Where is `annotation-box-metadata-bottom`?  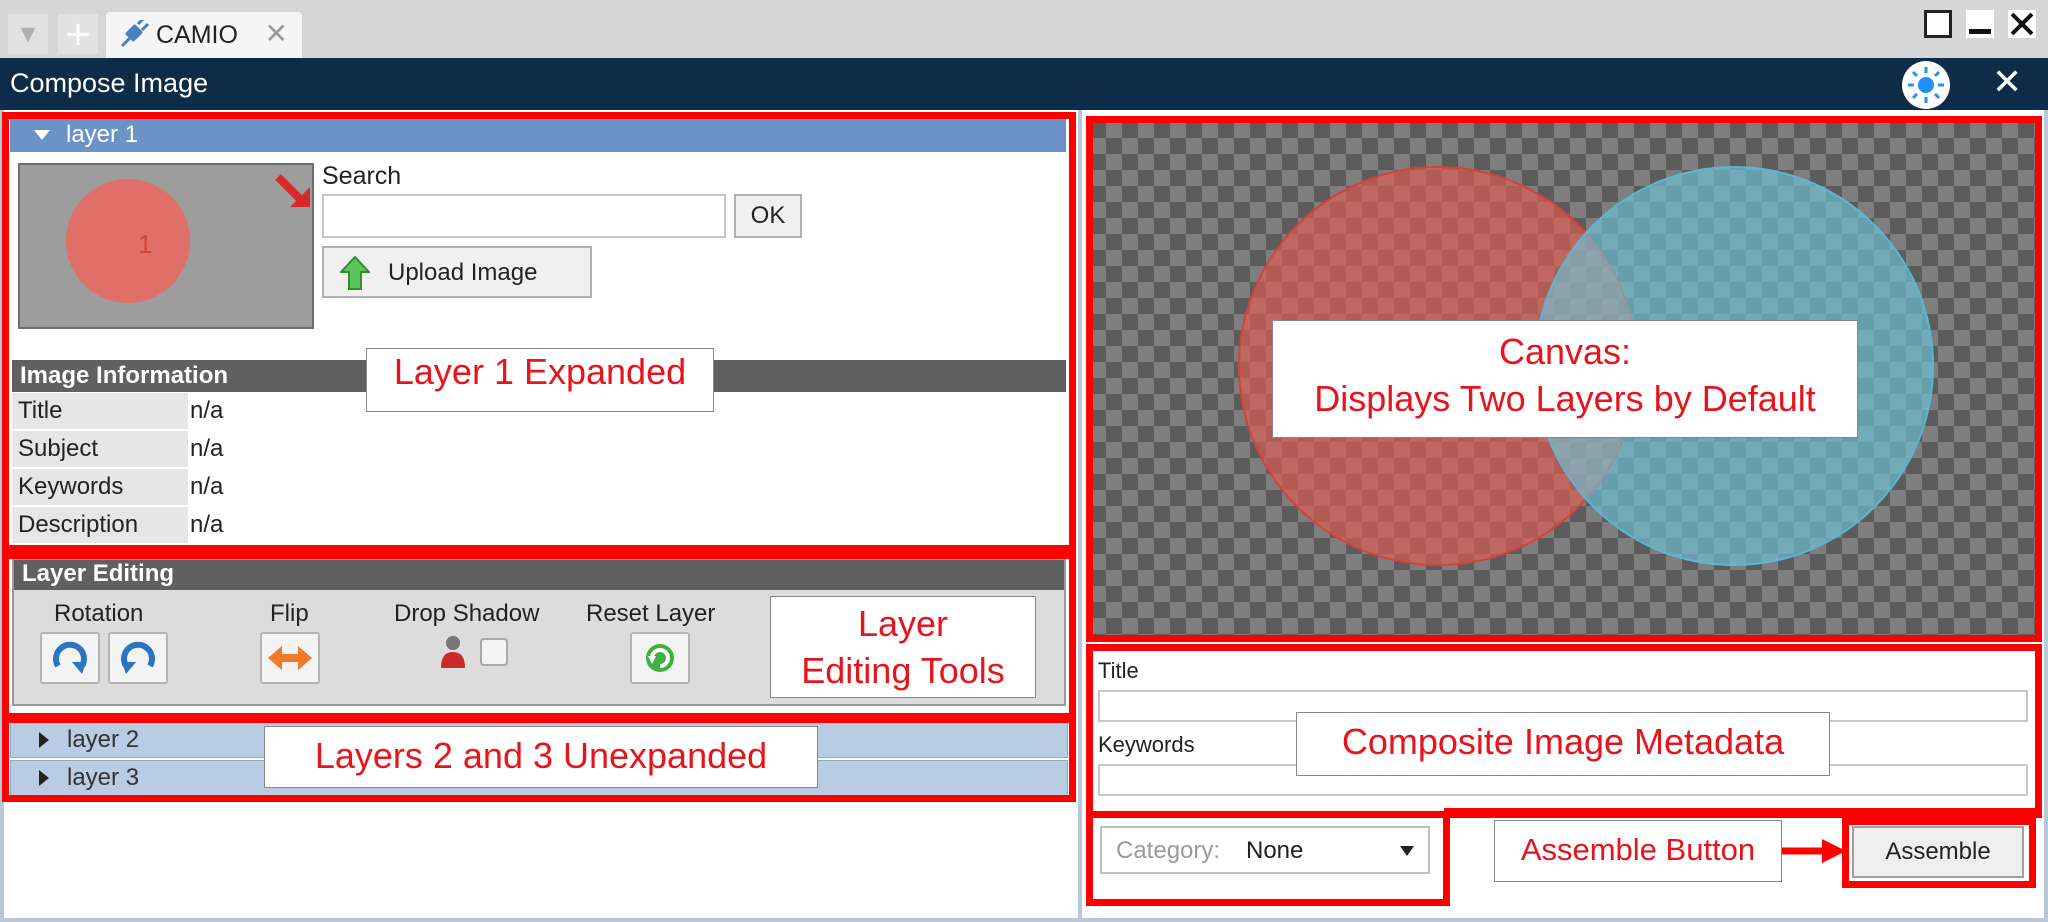
annotation-box-metadata-bottom is located at coordinates (1268, 859).